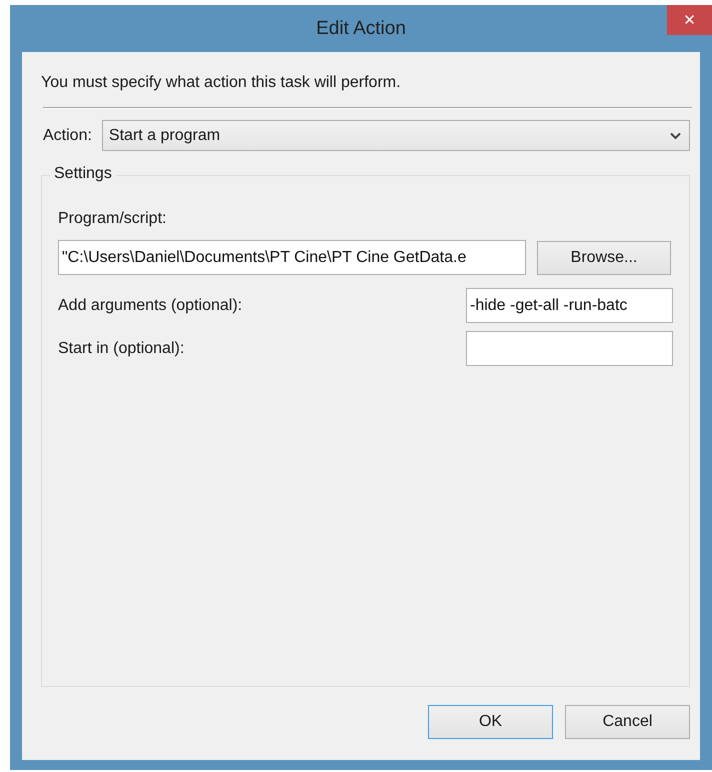  I want to click on cancel-button: Cancel, so click(627, 722).